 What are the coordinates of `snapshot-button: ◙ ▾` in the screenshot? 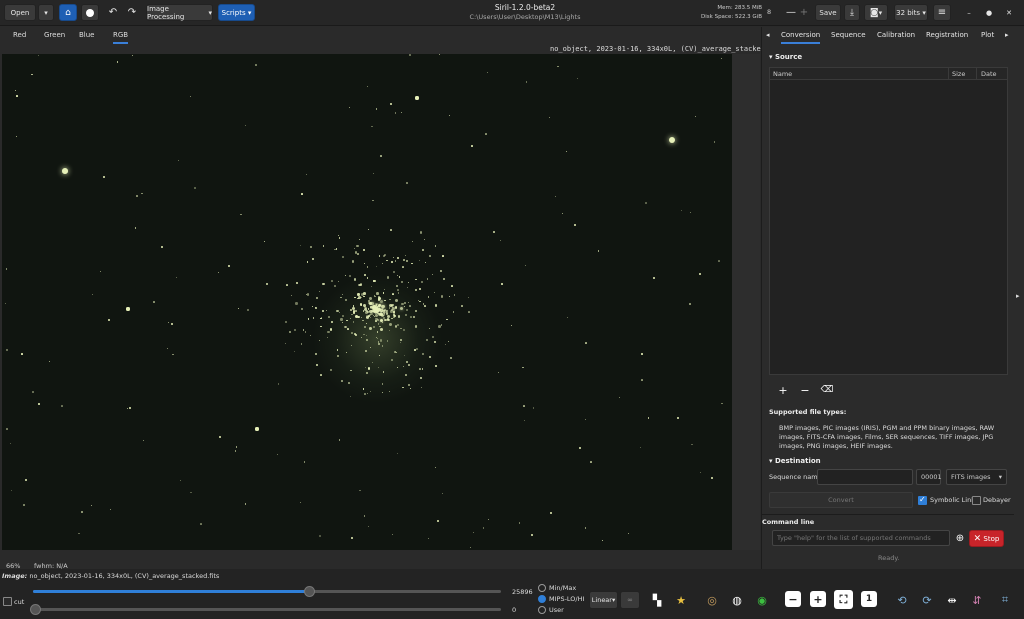 It's located at (876, 12).